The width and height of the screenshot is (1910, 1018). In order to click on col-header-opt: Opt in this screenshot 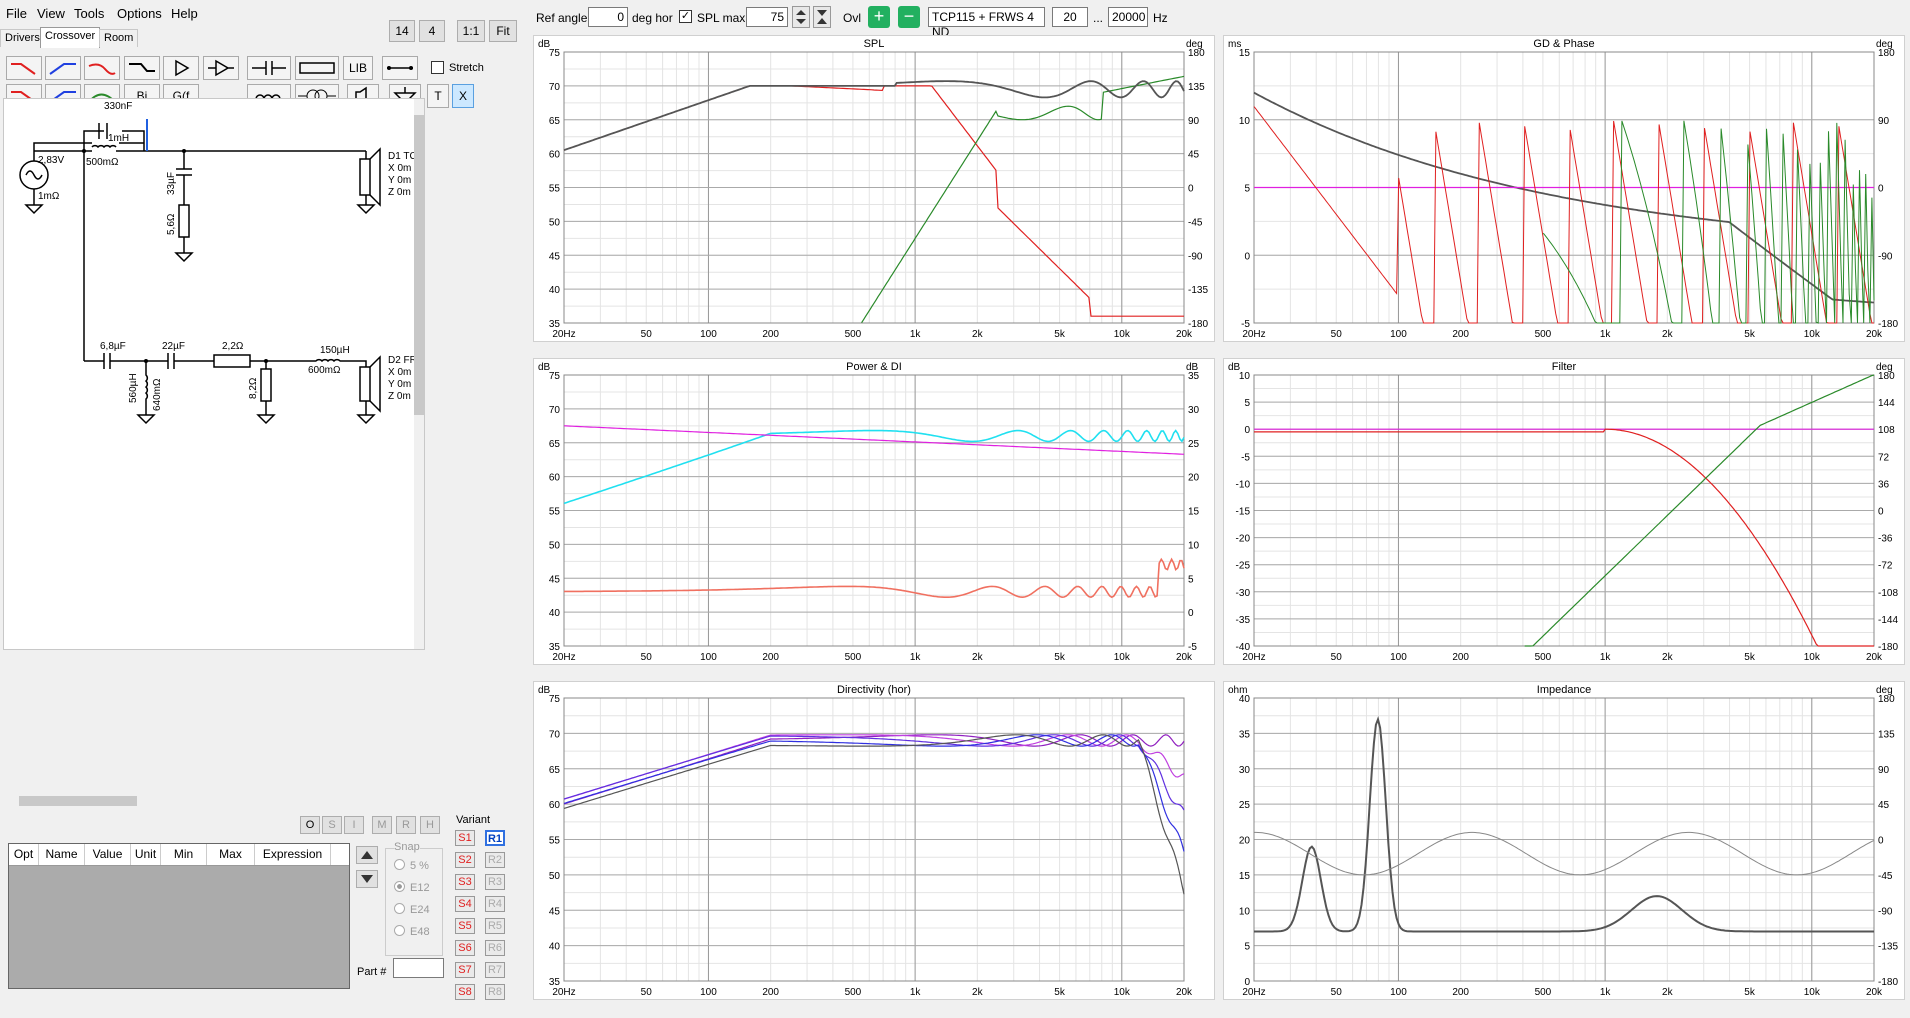, I will do `click(24, 854)`.